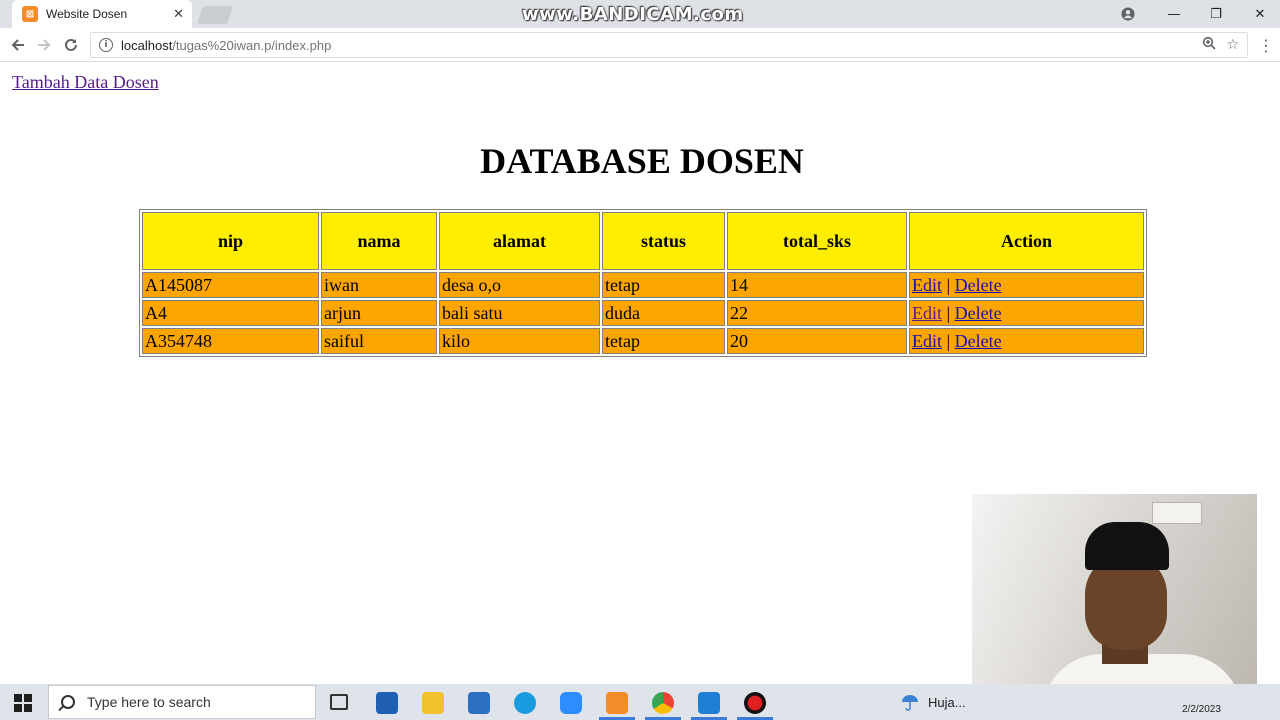  I want to click on cell-status: duda, so click(663, 313).